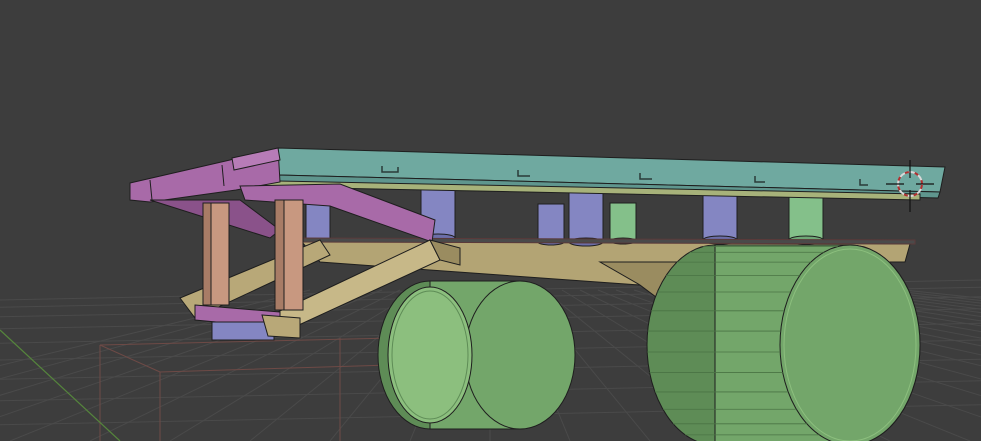  I want to click on bounding-box-wire, so click(245, 389).